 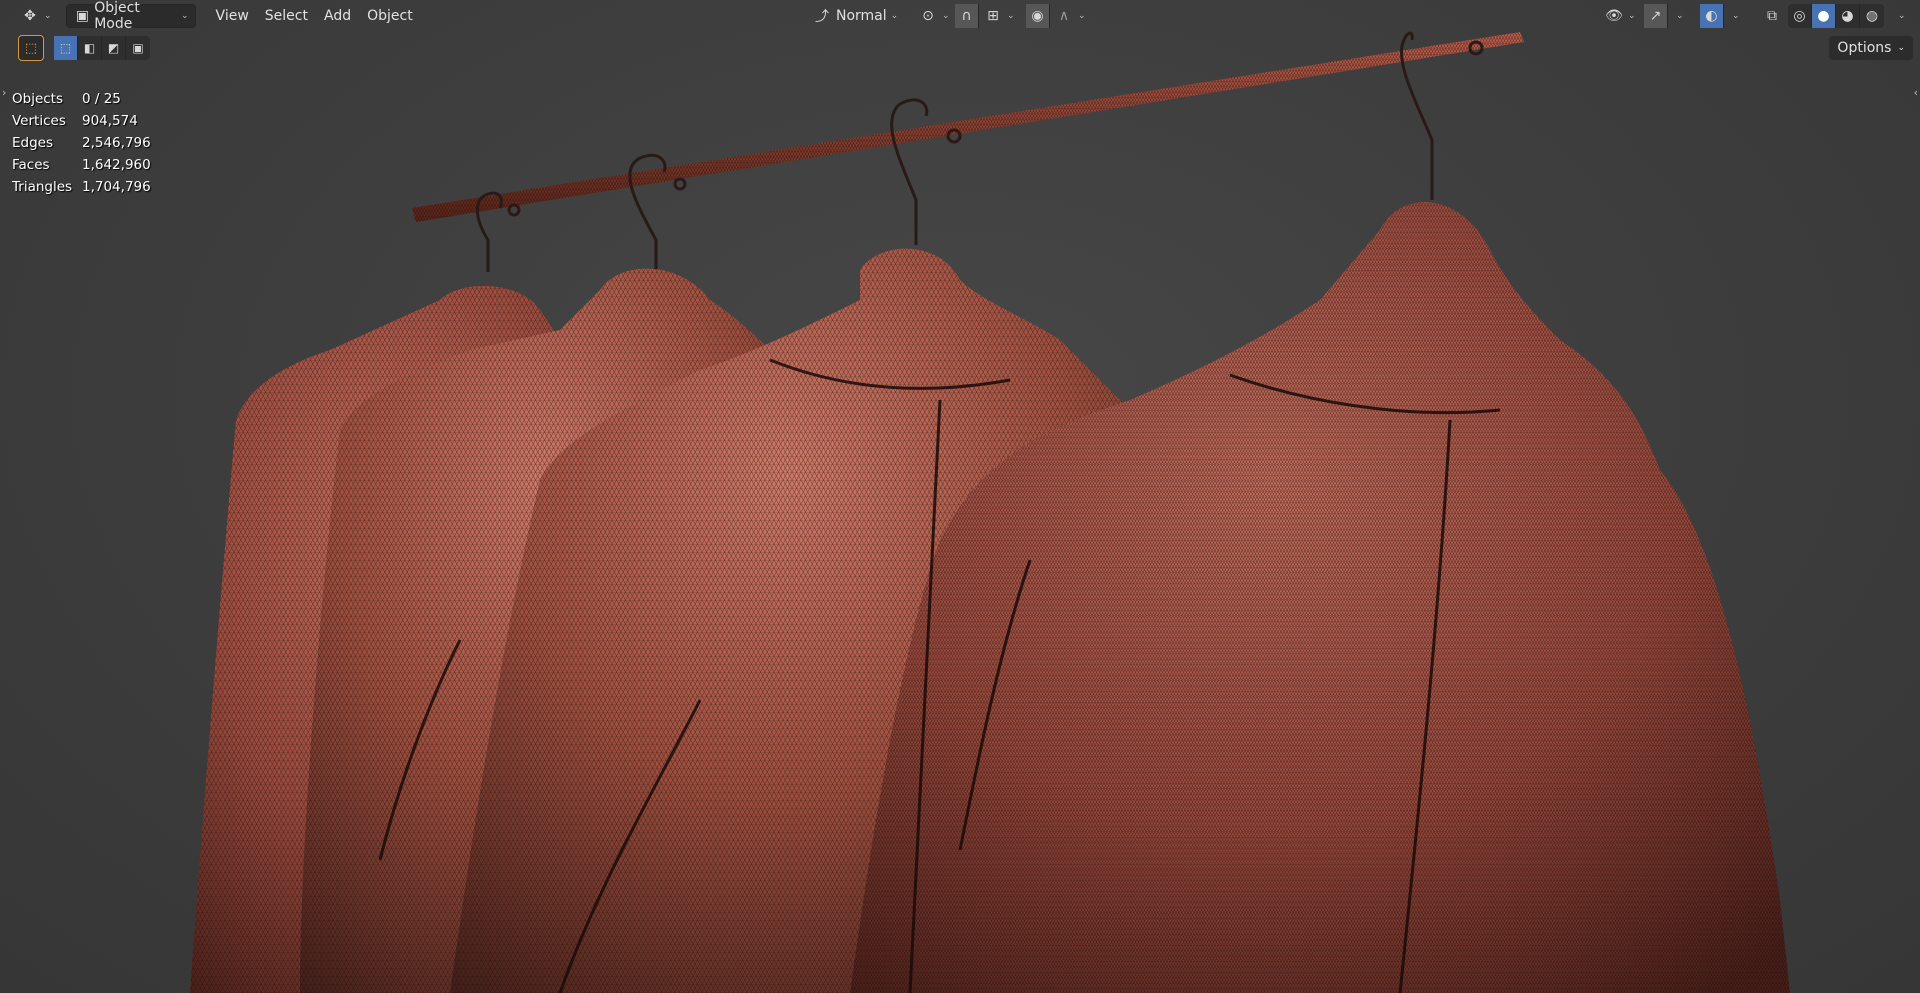 I want to click on select-subtract-icon: ◩, so click(x=113, y=48).